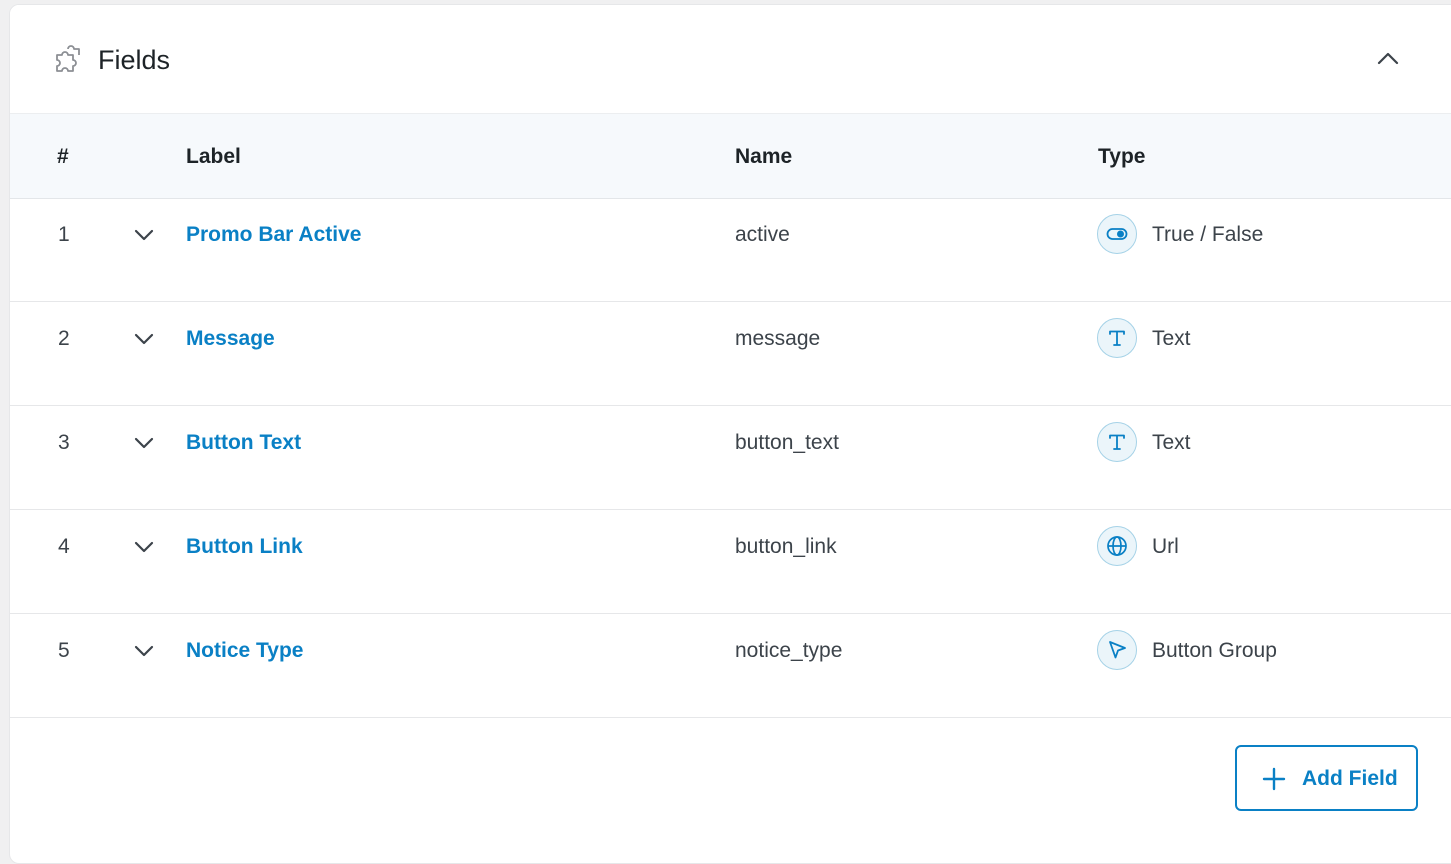  Describe the element at coordinates (1117, 234) in the screenshot. I see `toggle-icon` at that location.